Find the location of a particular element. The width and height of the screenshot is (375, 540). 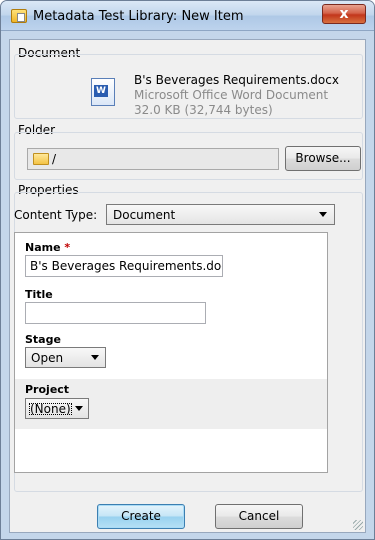

library-icon is located at coordinates (19, 16).